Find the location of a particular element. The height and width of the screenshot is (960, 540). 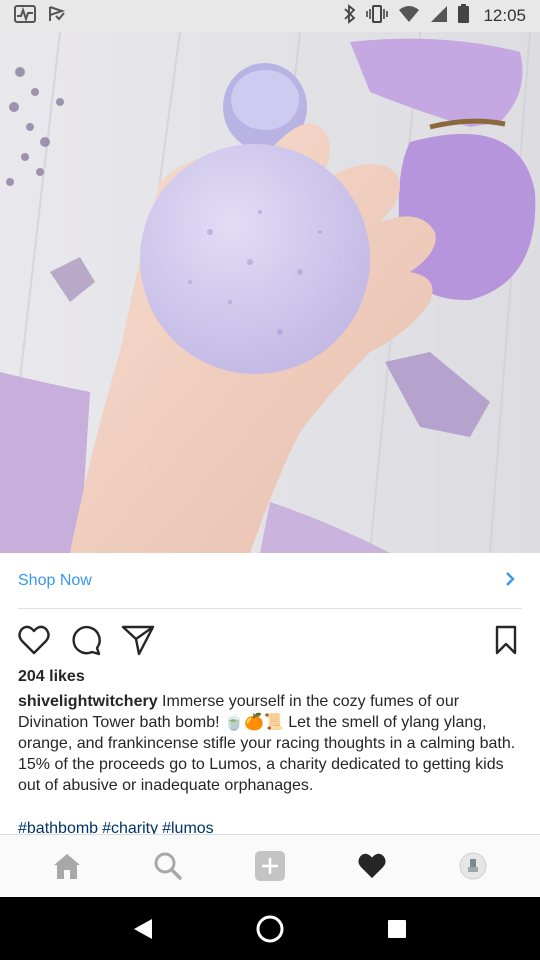

home-button-icon is located at coordinates (270, 929).